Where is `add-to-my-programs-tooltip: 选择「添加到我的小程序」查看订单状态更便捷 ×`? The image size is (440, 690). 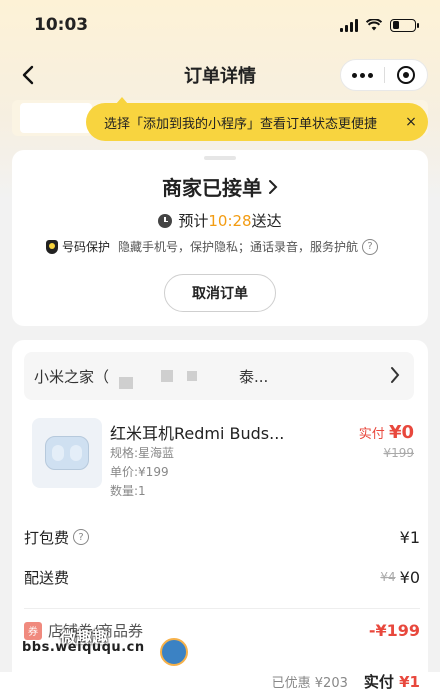
add-to-my-programs-tooltip: 选择「添加到我的小程序」查看订单状态更便捷 × is located at coordinates (257, 119).